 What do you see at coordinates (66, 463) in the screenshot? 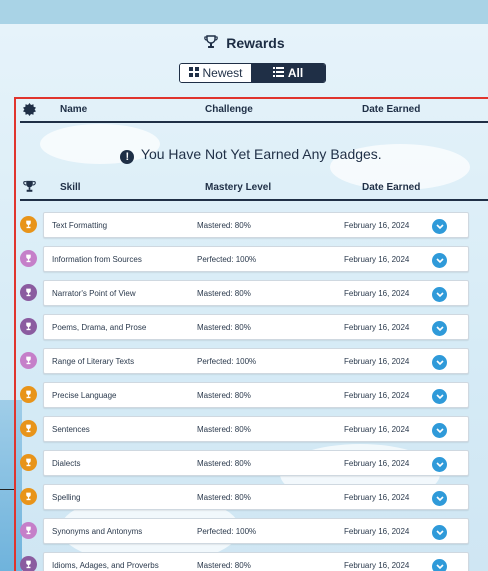
I see `skill-name: Dialects` at bounding box center [66, 463].